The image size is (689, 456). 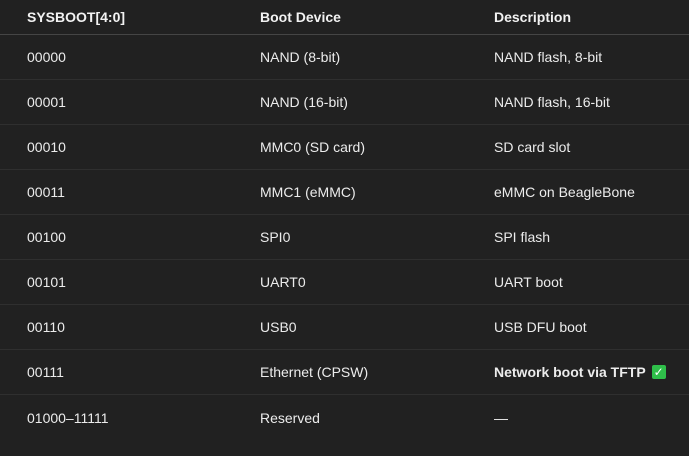 I want to click on description: SD card slot, so click(x=532, y=147).